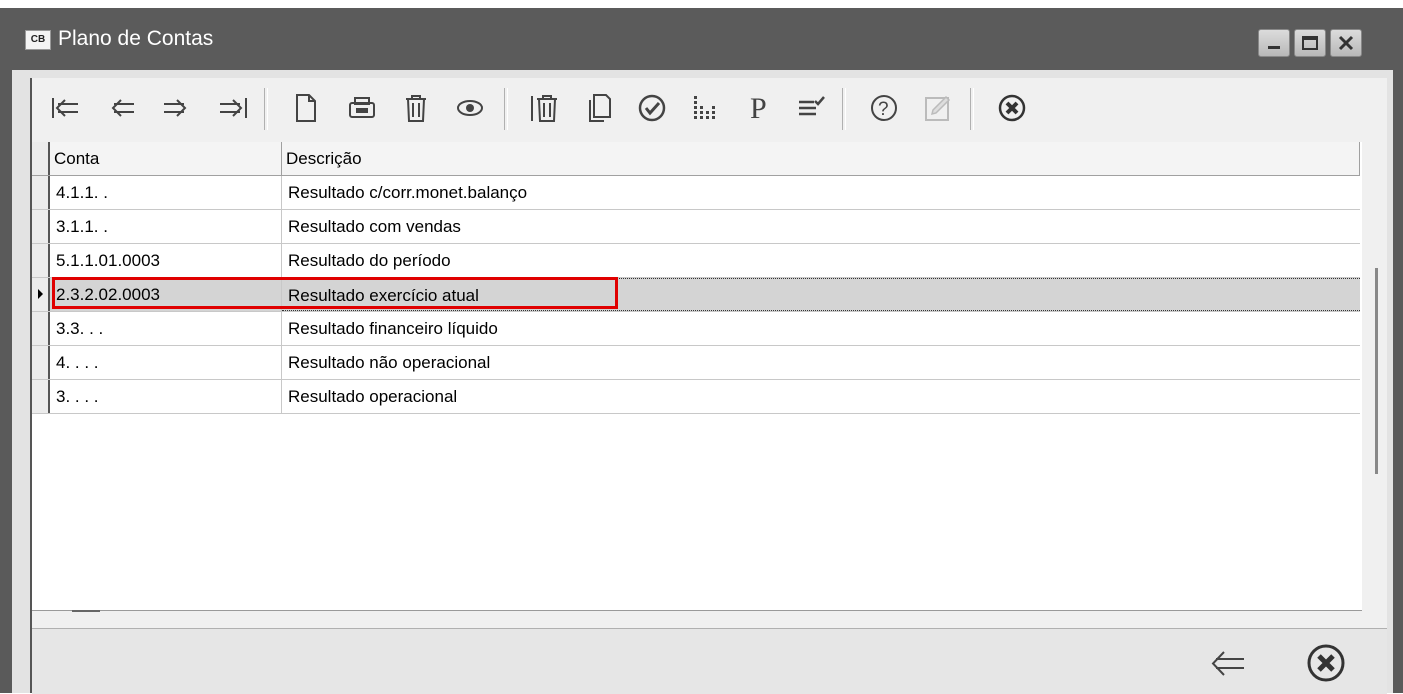  Describe the element at coordinates (41, 158) in the screenshot. I see `header-indicator-cell` at that location.